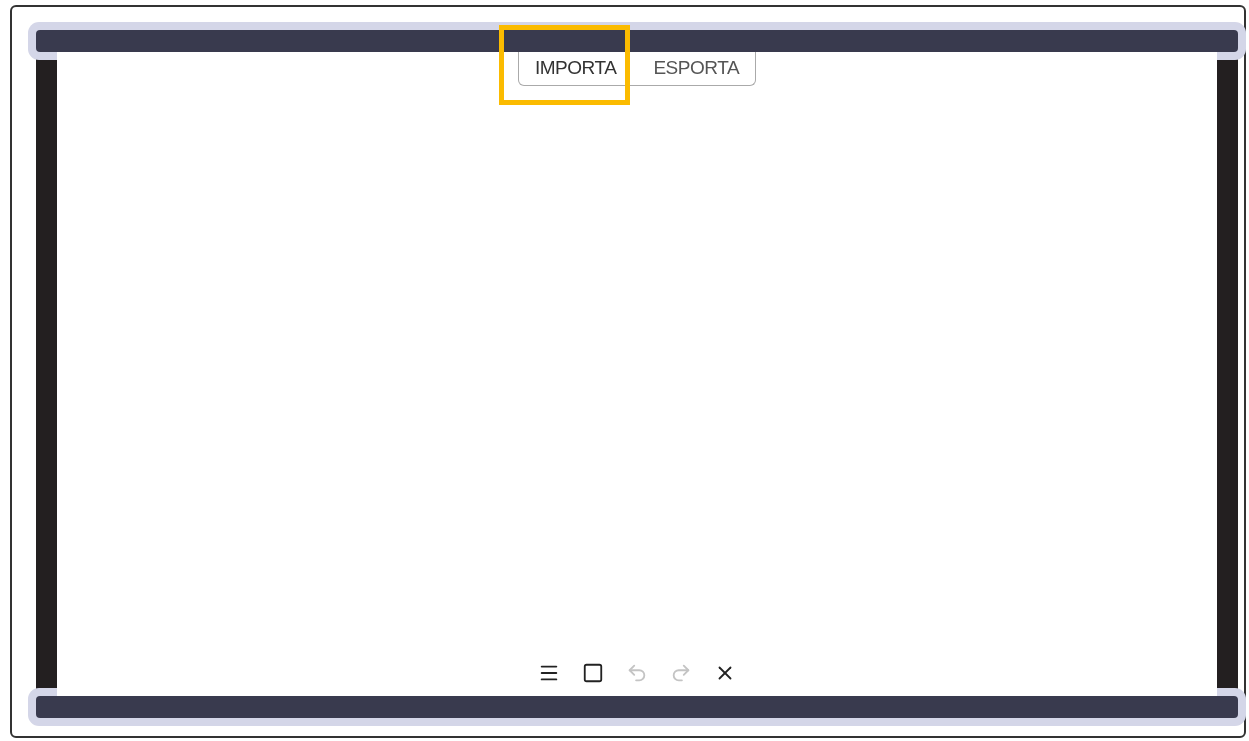 The image size is (1249, 741). I want to click on square-icon, so click(593, 673).